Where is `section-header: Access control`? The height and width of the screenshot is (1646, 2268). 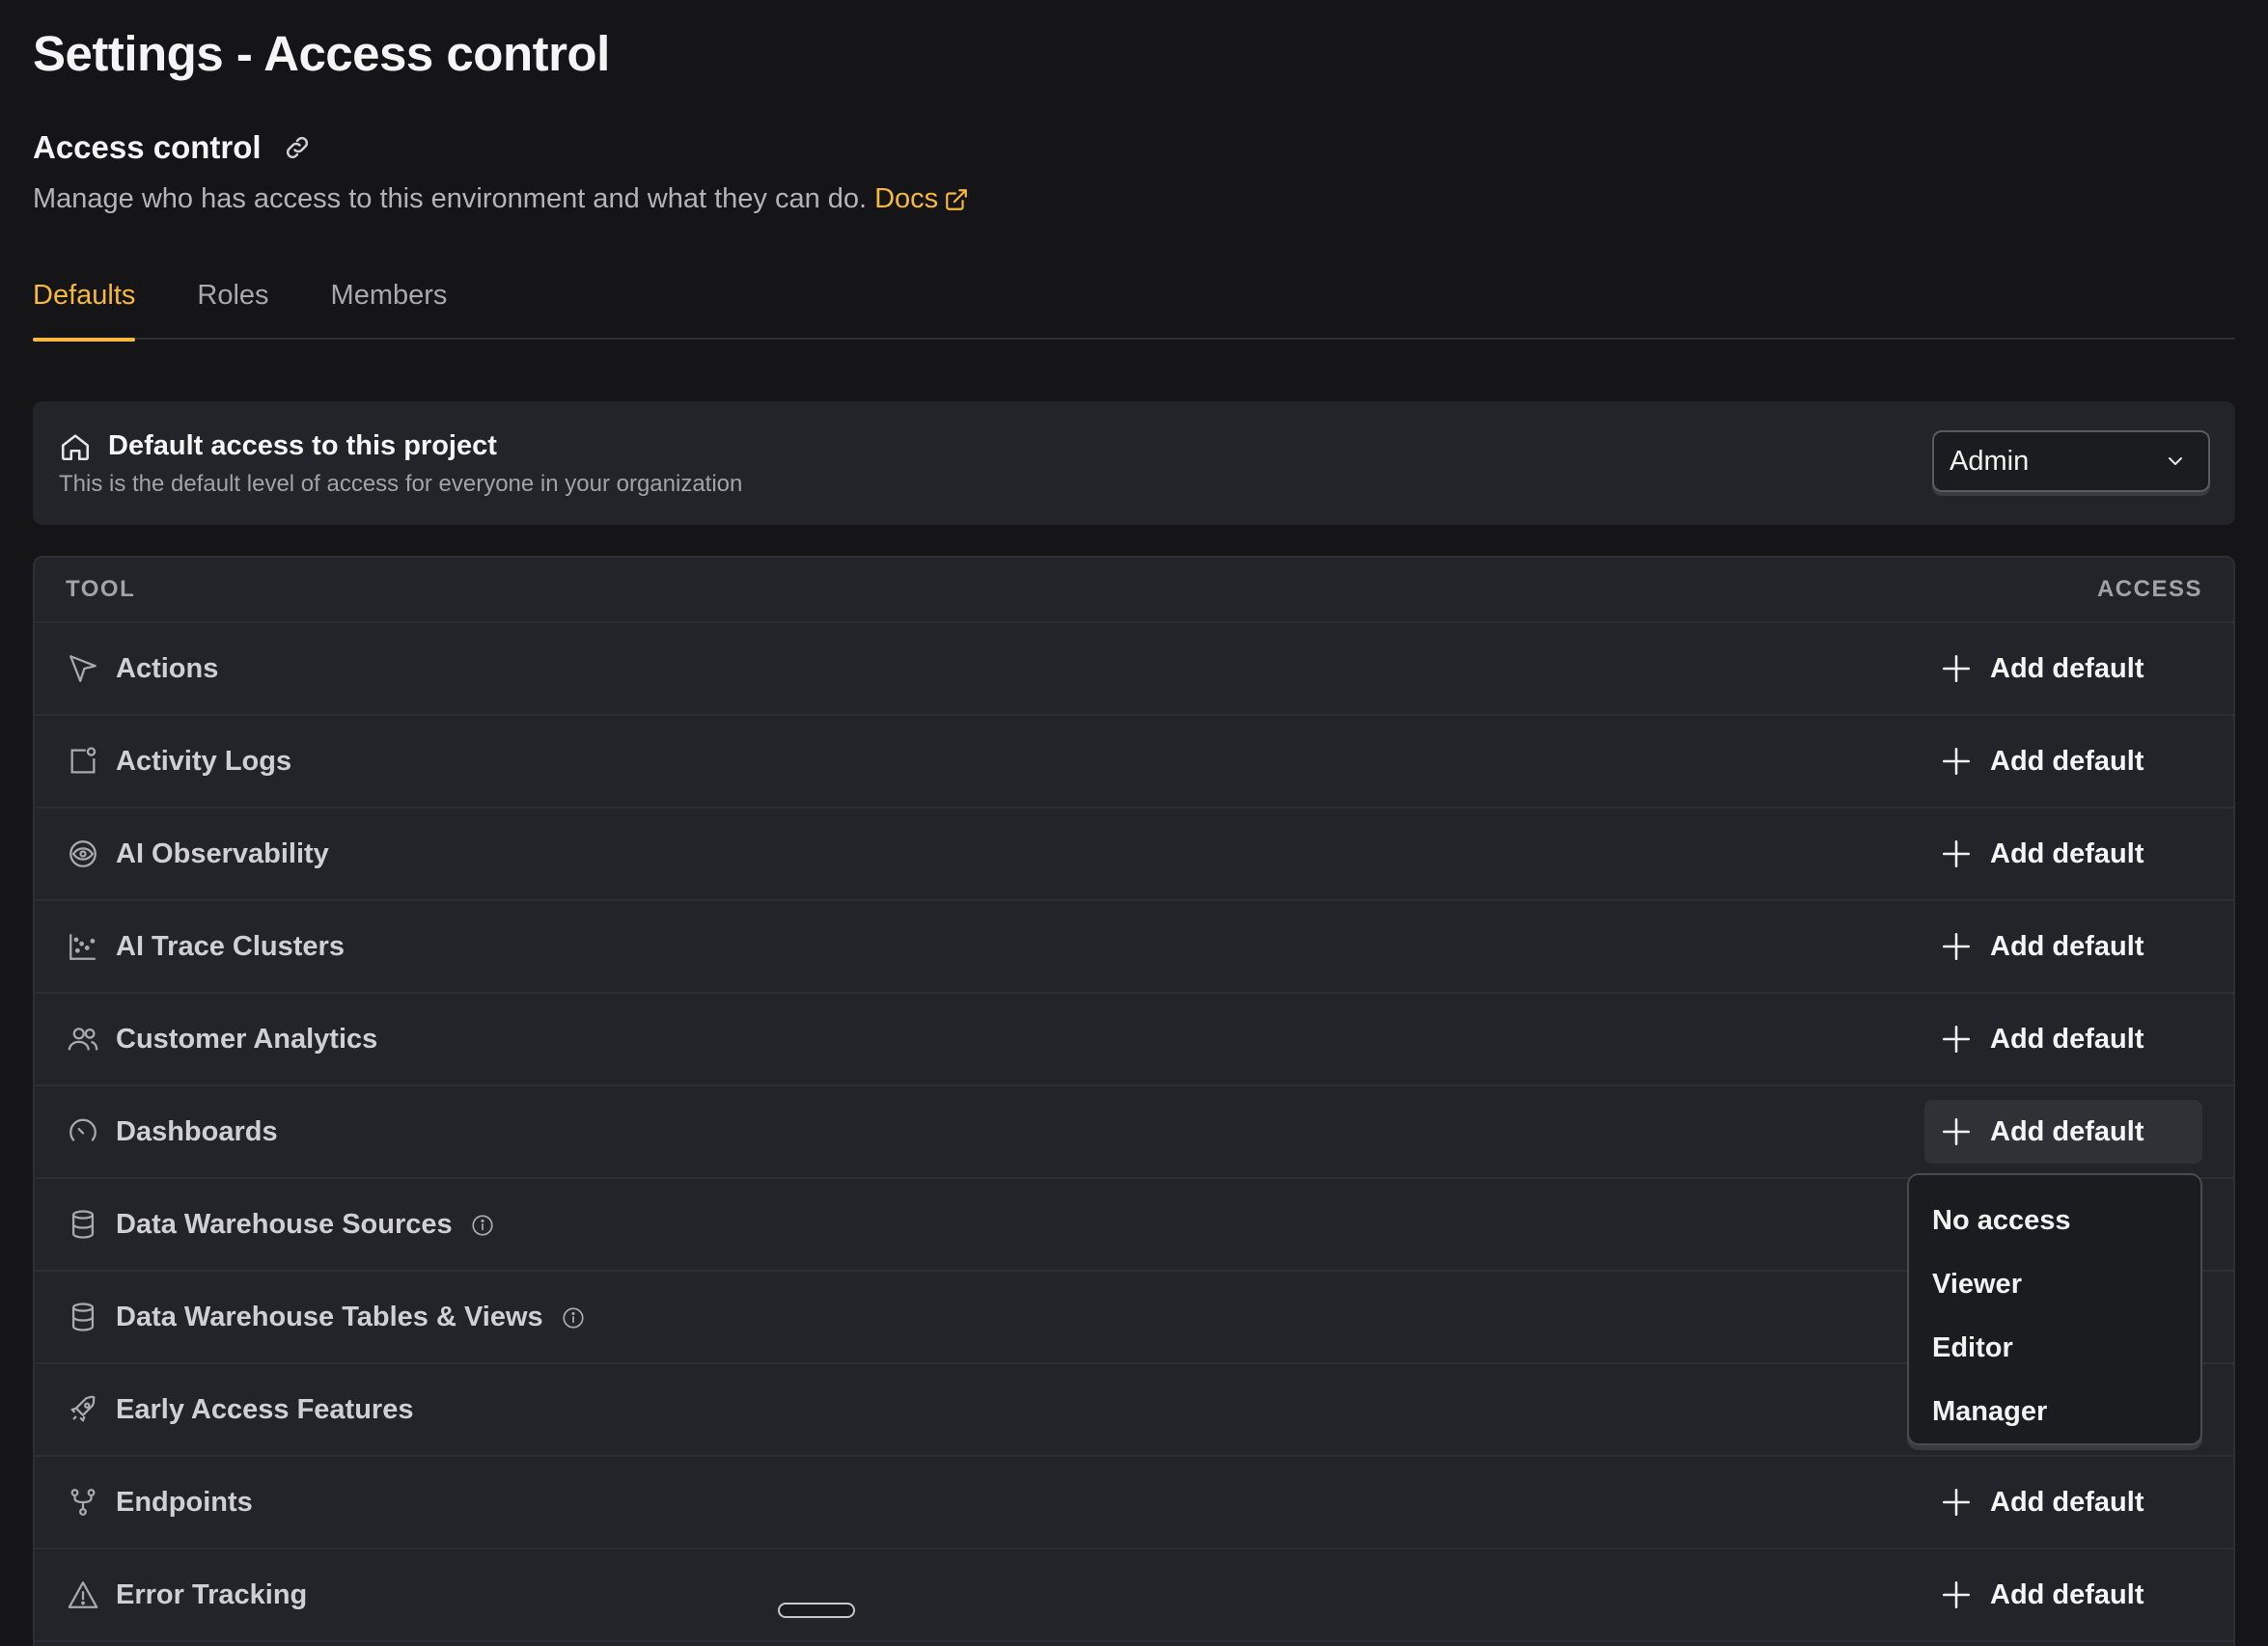
section-header: Access control is located at coordinates (172, 147).